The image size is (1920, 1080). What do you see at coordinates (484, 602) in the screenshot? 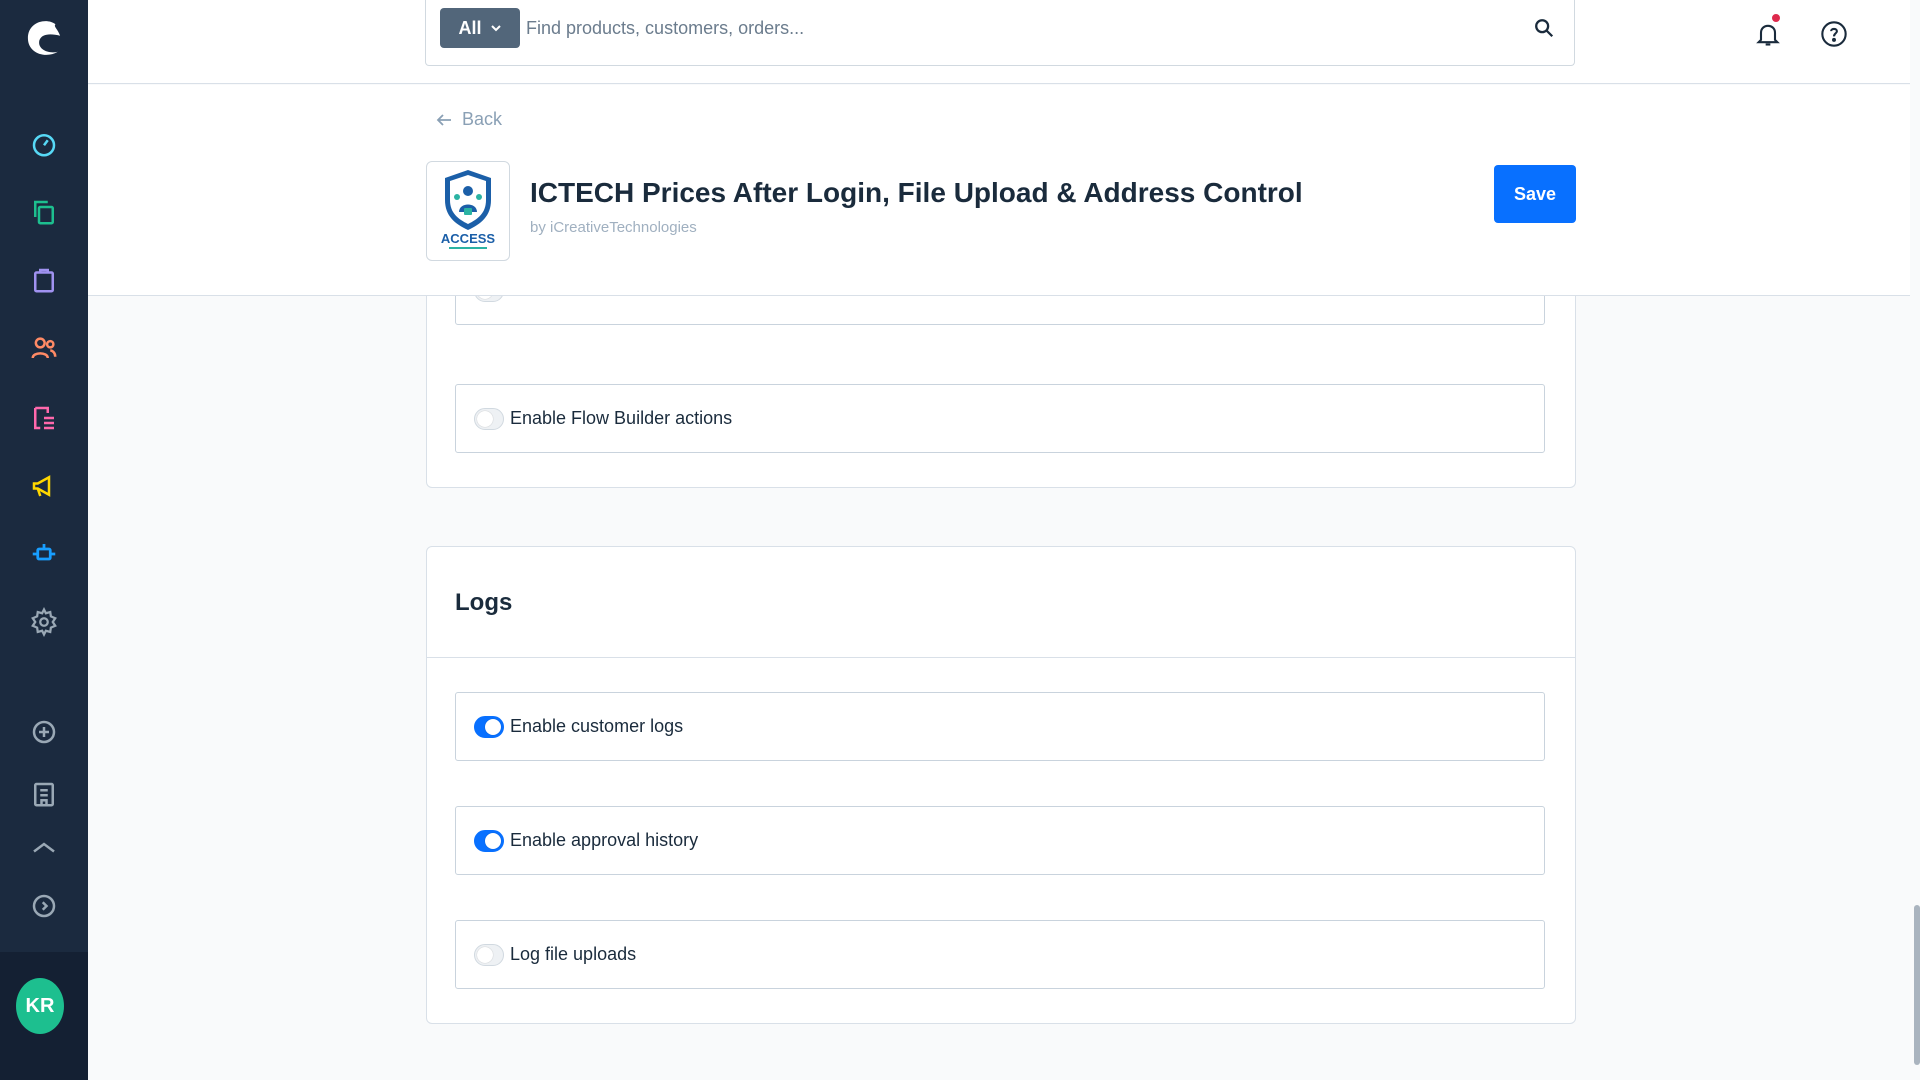
I see `logs-card-title: Logs` at bounding box center [484, 602].